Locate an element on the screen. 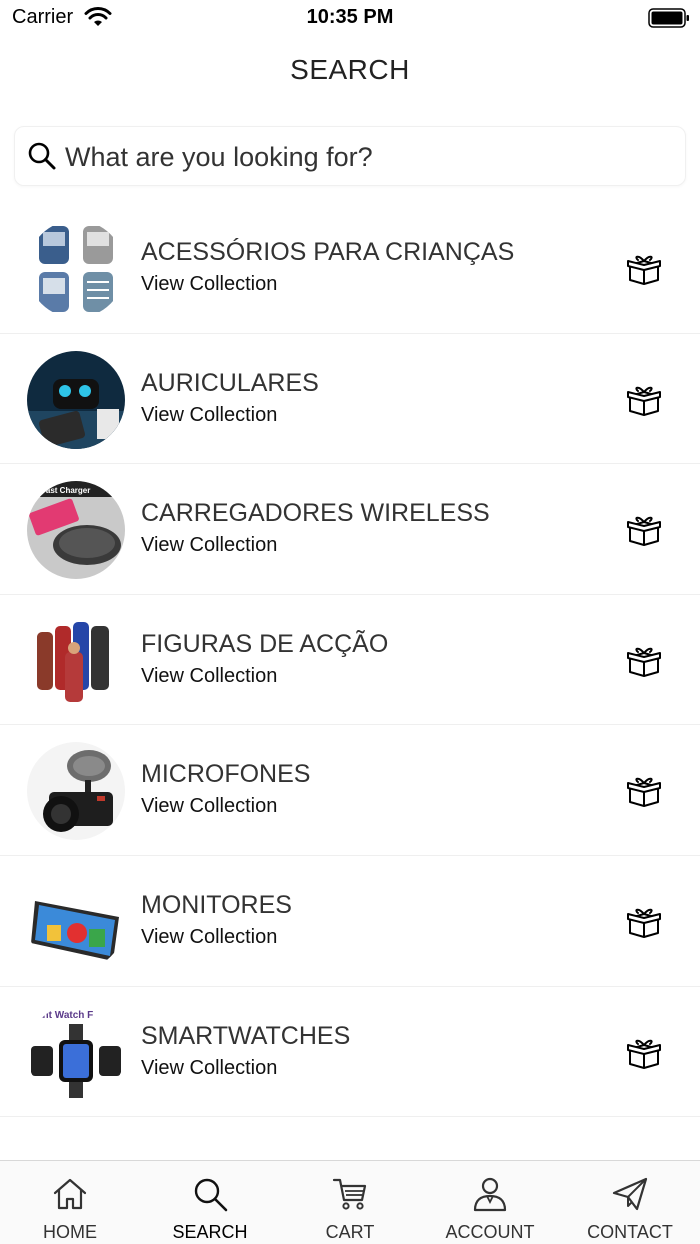 The height and width of the screenshot is (1244, 700). tab-home: HOME is located at coordinates (70, 1202).